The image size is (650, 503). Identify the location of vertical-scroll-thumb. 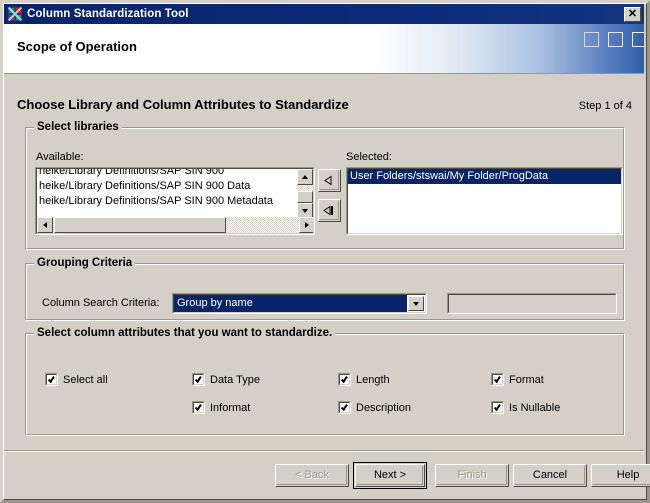
(305, 197).